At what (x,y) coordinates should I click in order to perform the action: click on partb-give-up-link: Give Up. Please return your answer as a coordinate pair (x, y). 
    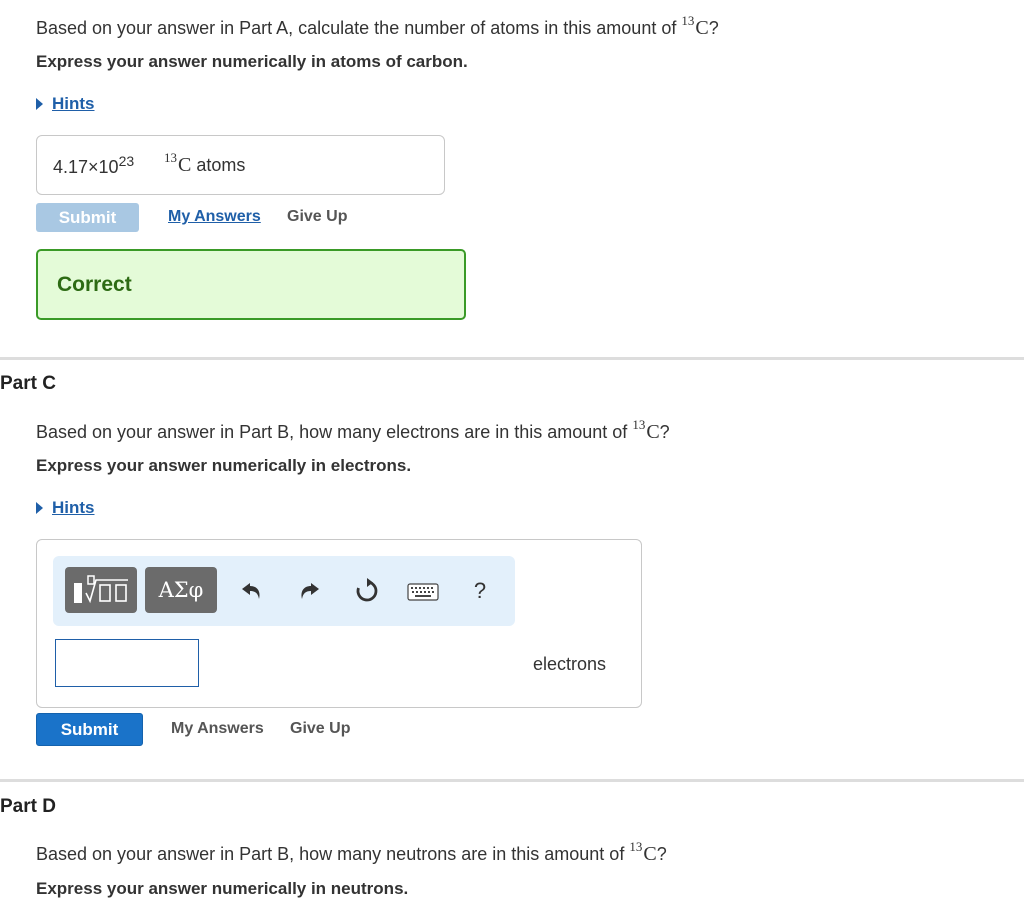
    Looking at the image, I should click on (317, 217).